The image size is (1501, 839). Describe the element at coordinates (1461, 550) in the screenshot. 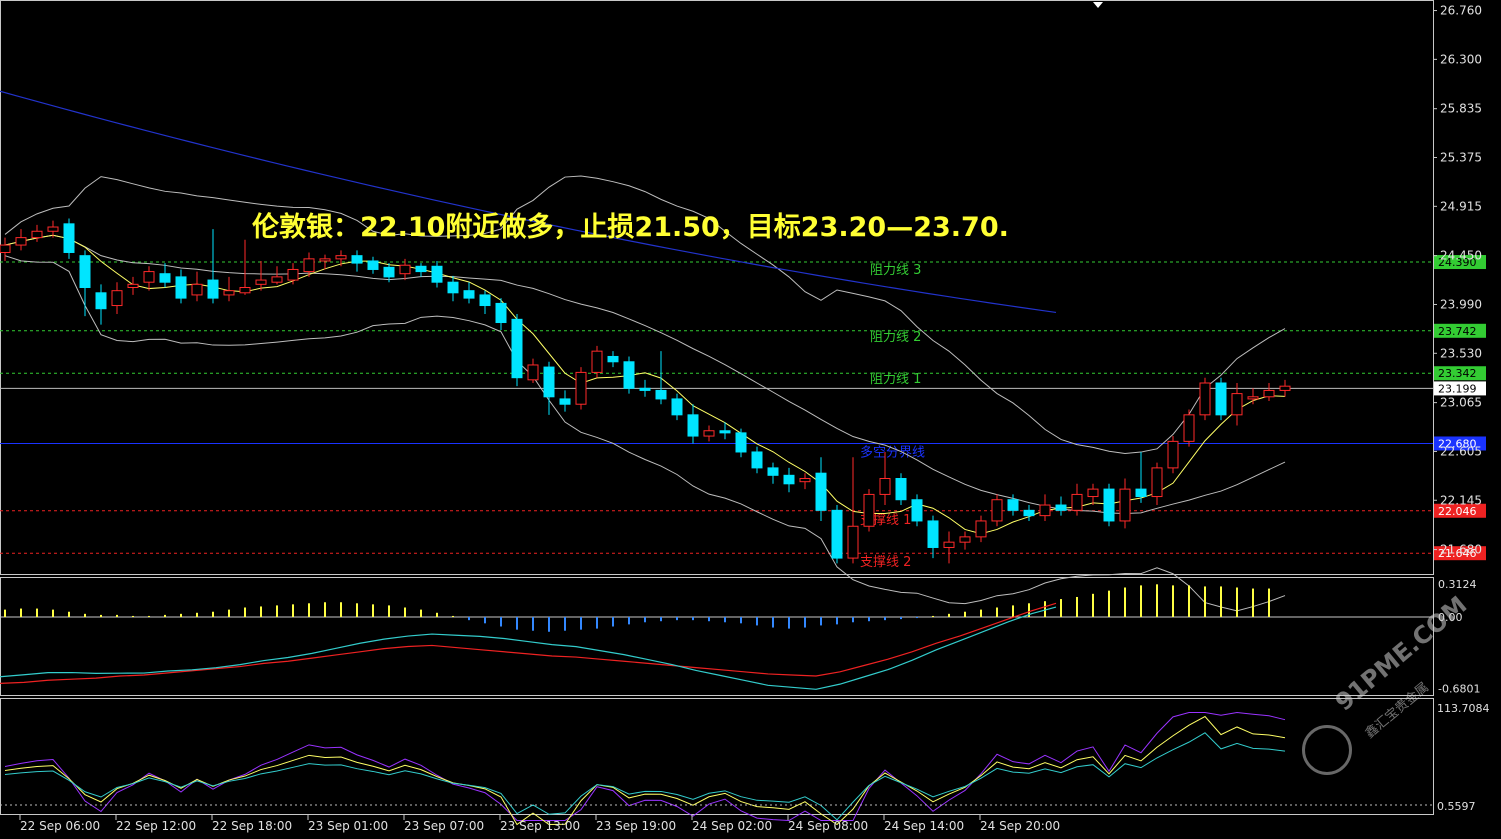

I see `price-tick-label: 21.680` at that location.